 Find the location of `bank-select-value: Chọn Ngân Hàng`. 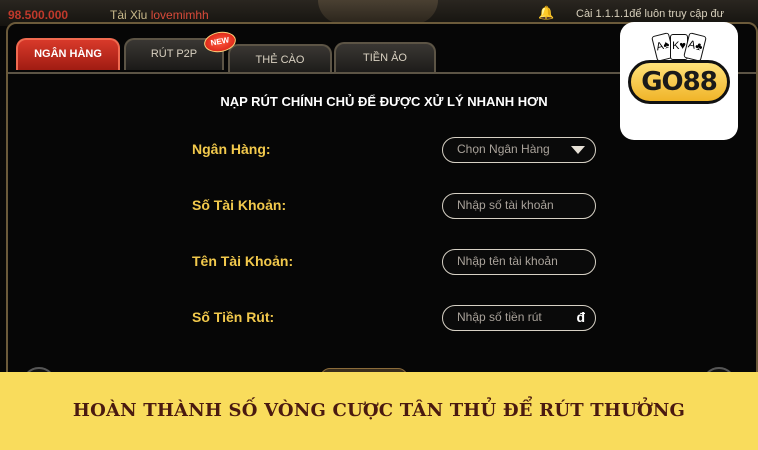

bank-select-value: Chọn Ngân Hàng is located at coordinates (503, 149).